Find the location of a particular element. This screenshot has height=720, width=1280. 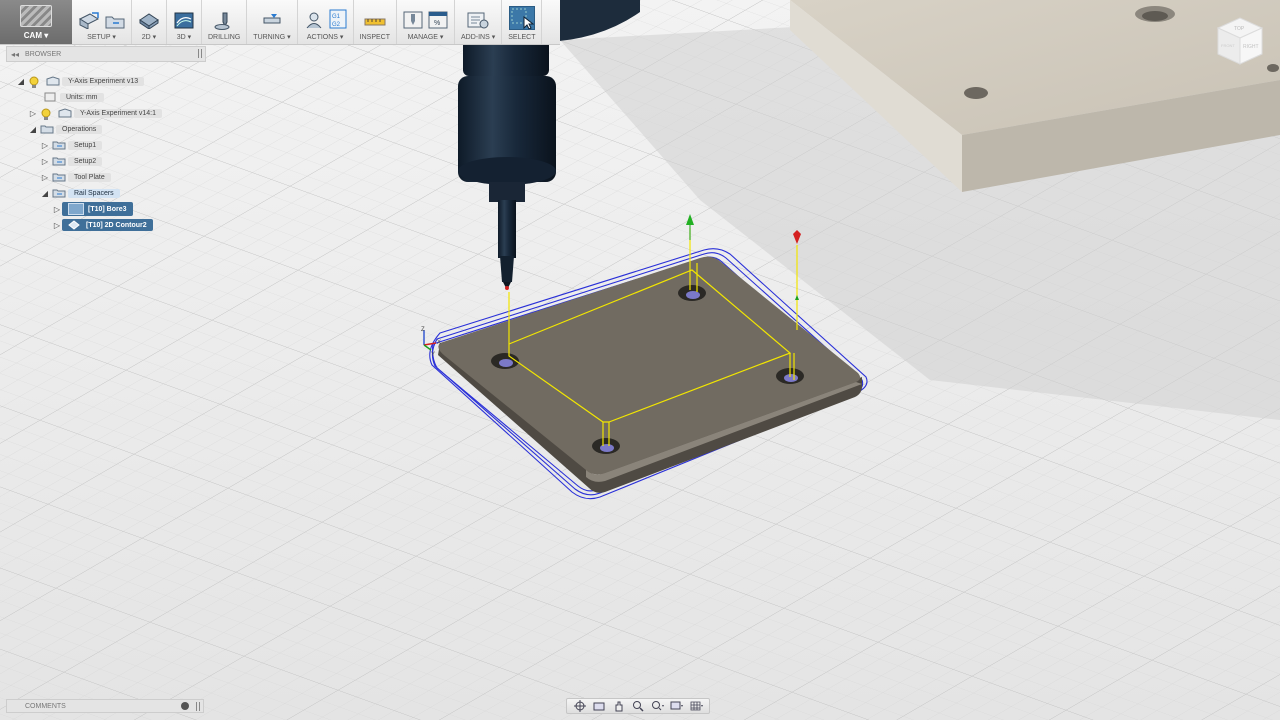

manage-menu-label: MANAGE ▾ is located at coordinates (425, 37).